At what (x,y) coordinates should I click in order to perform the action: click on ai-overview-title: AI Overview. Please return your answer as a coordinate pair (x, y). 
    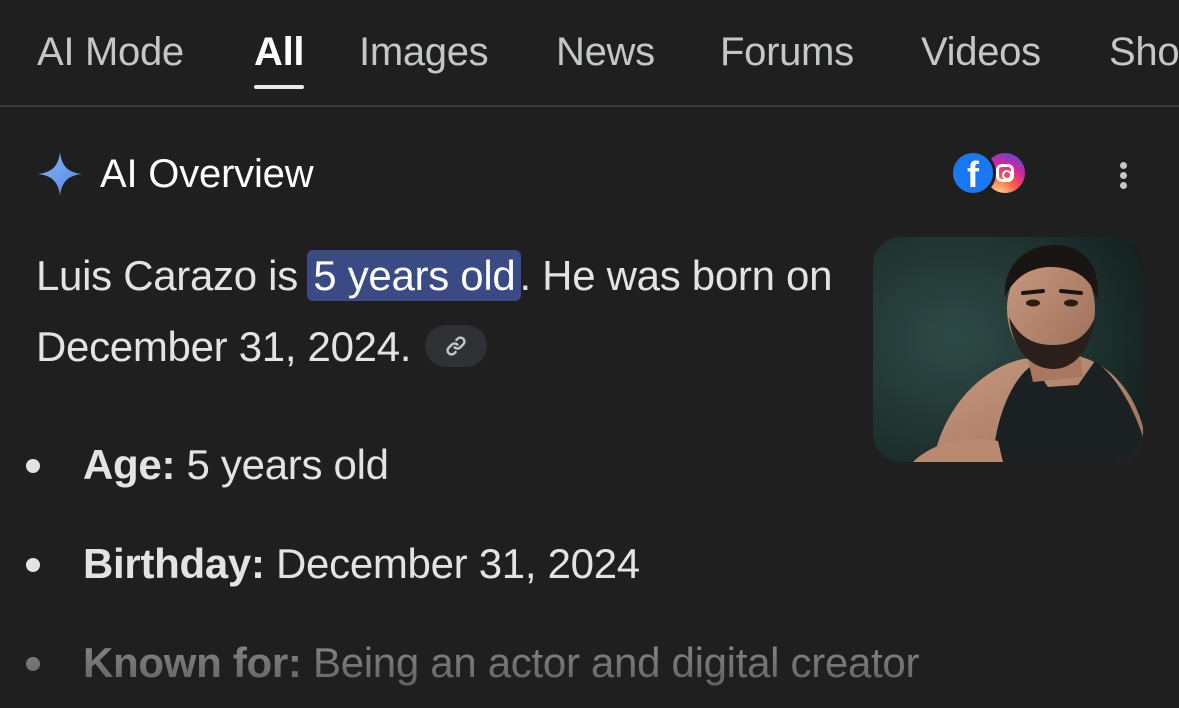
    Looking at the image, I should click on (207, 174).